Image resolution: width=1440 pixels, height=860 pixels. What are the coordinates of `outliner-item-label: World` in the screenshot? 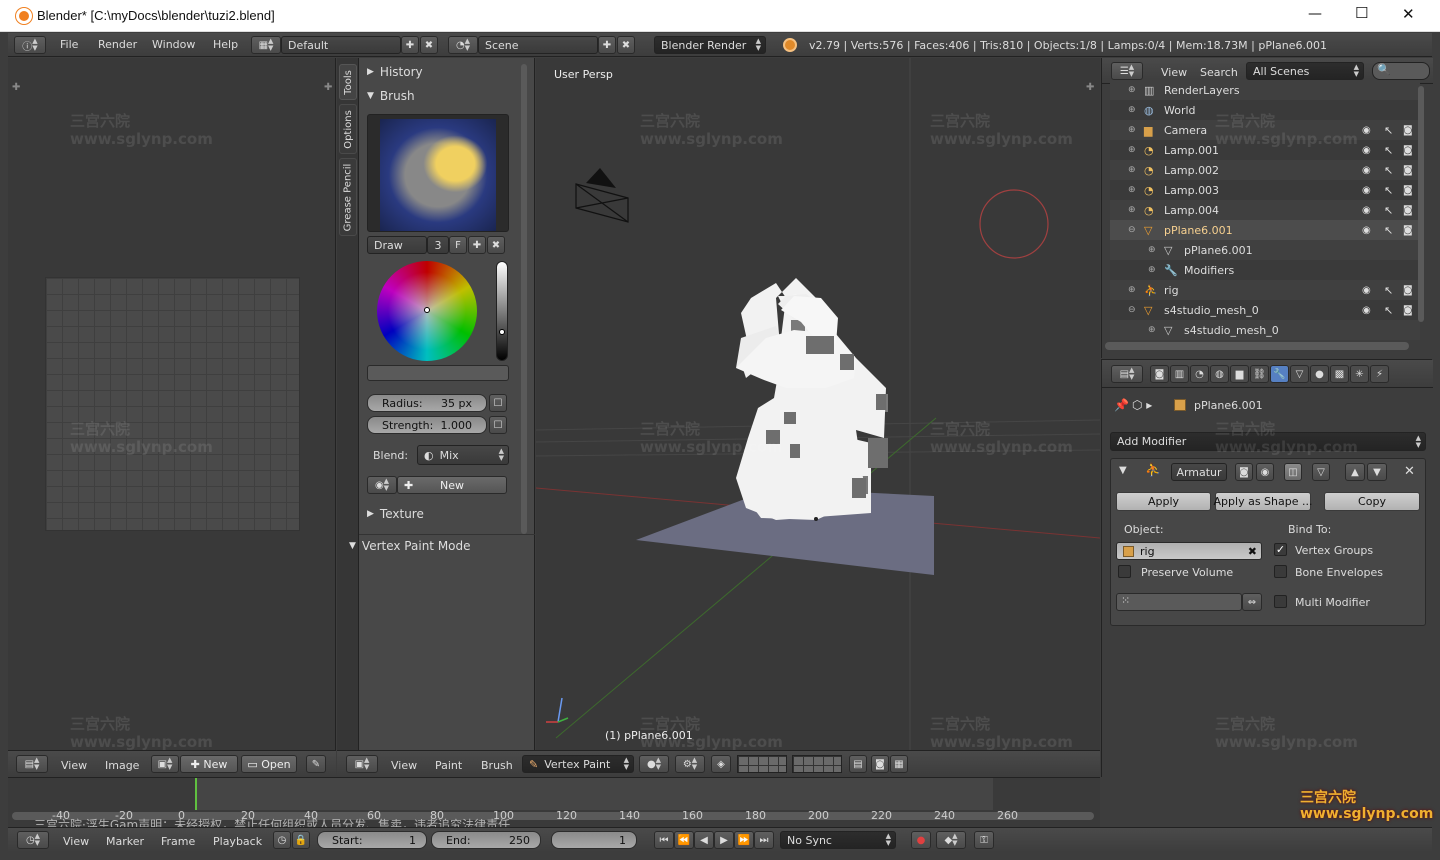 It's located at (1180, 110).